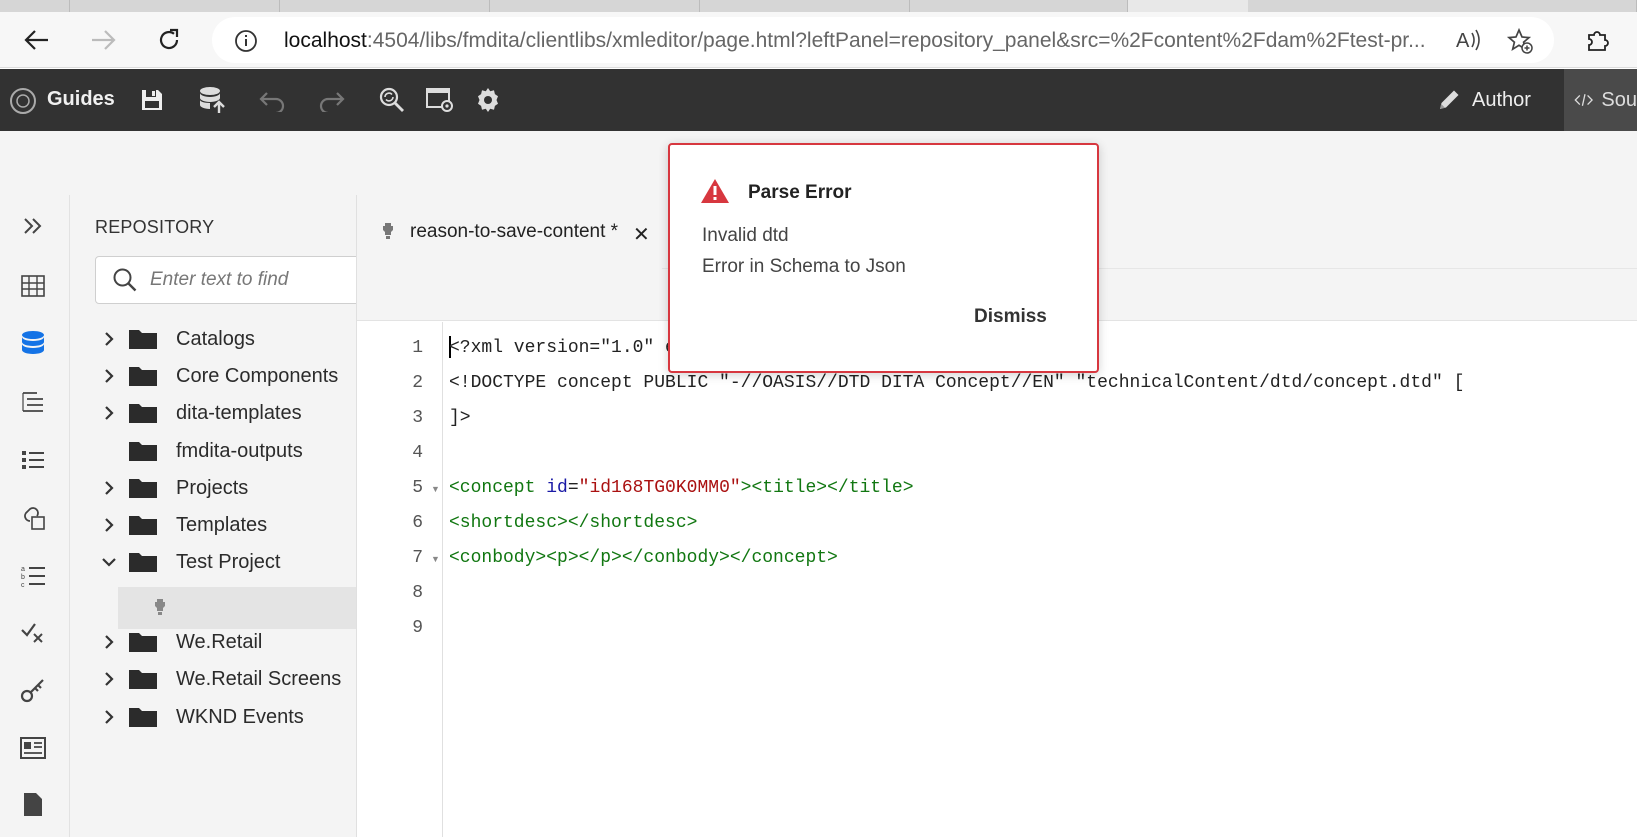 Image resolution: width=1637 pixels, height=837 pixels. I want to click on check-x-icon, so click(32, 633).